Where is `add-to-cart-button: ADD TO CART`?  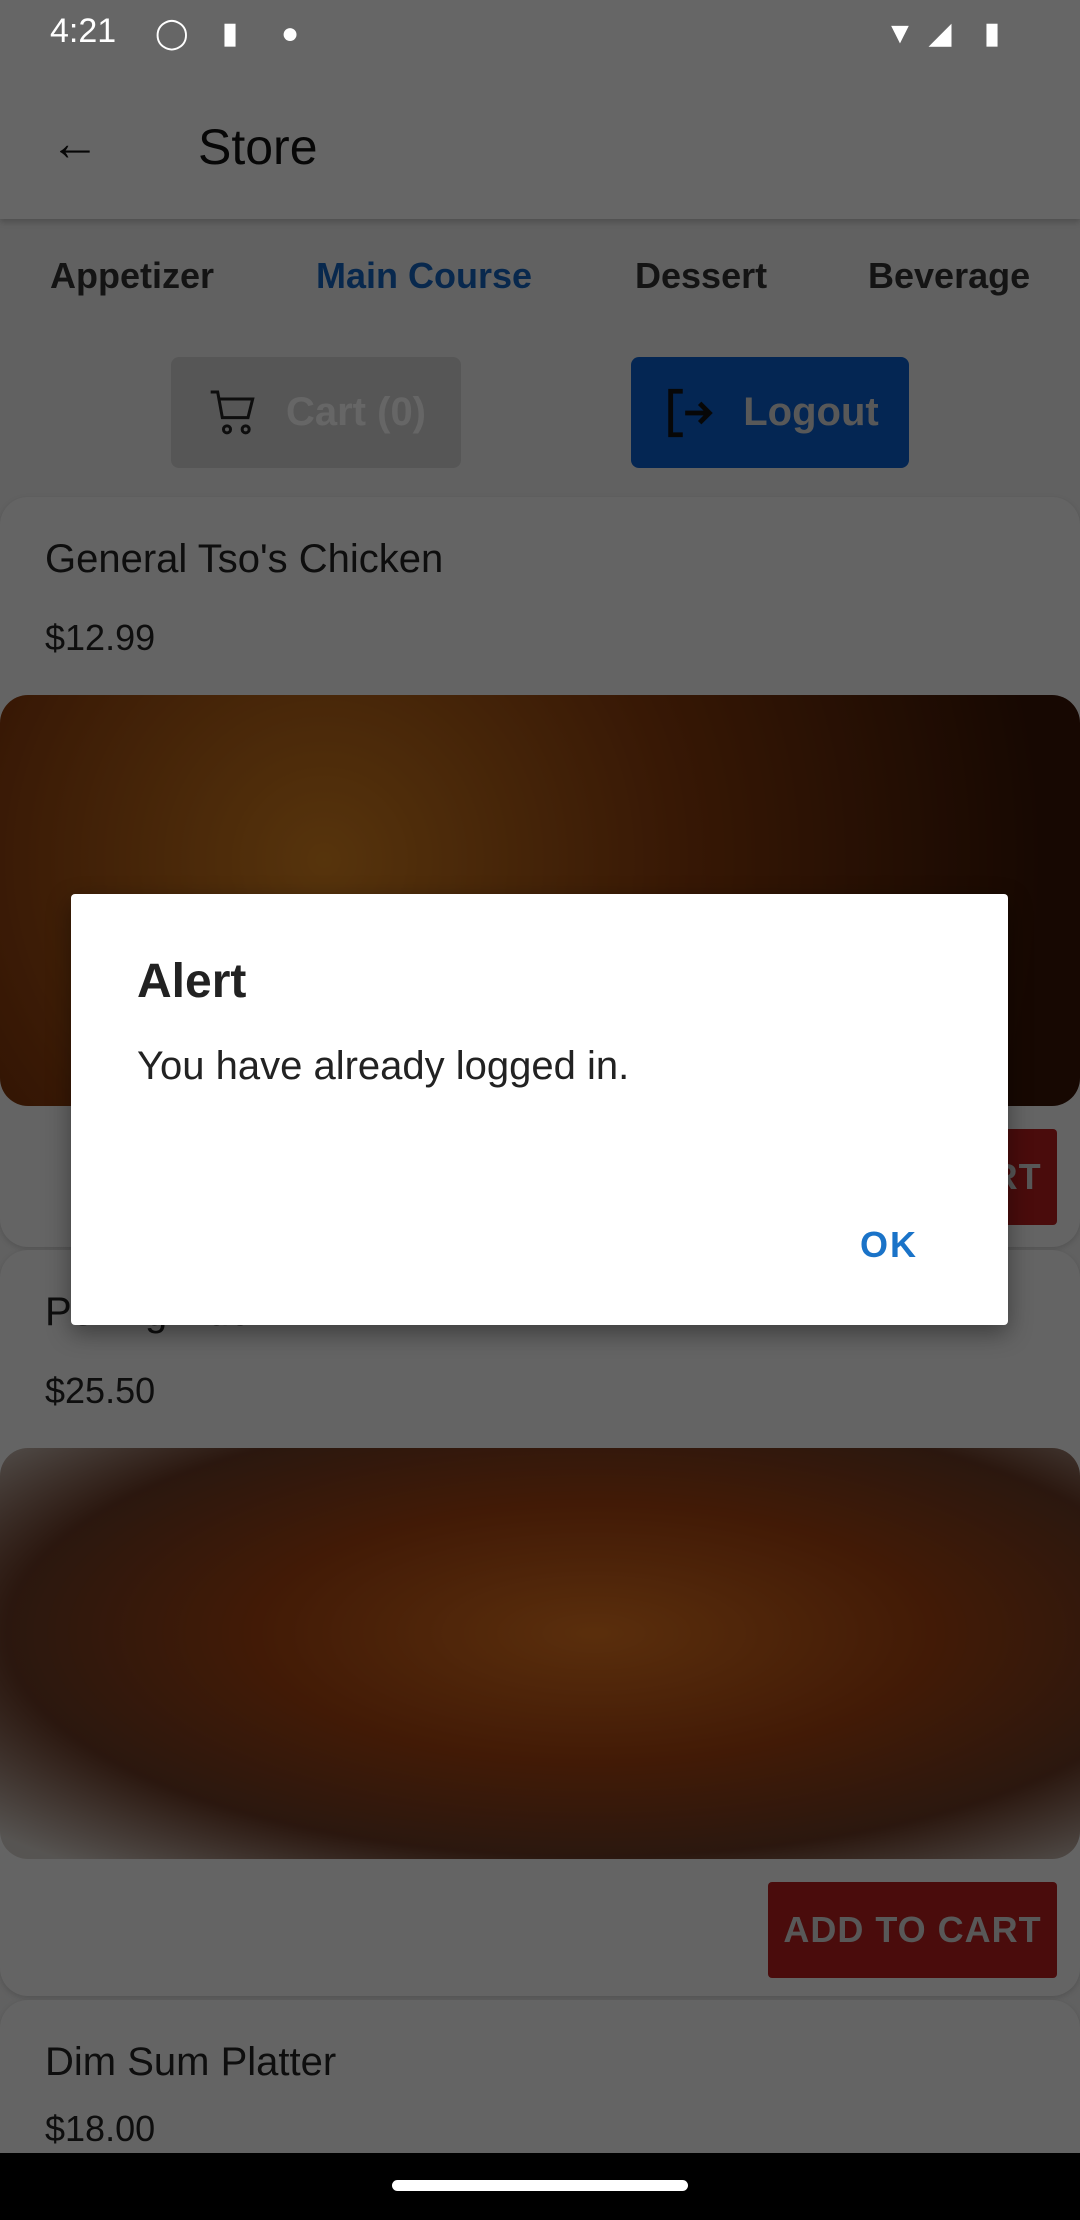
add-to-cart-button: ADD TO CART is located at coordinates (912, 1930).